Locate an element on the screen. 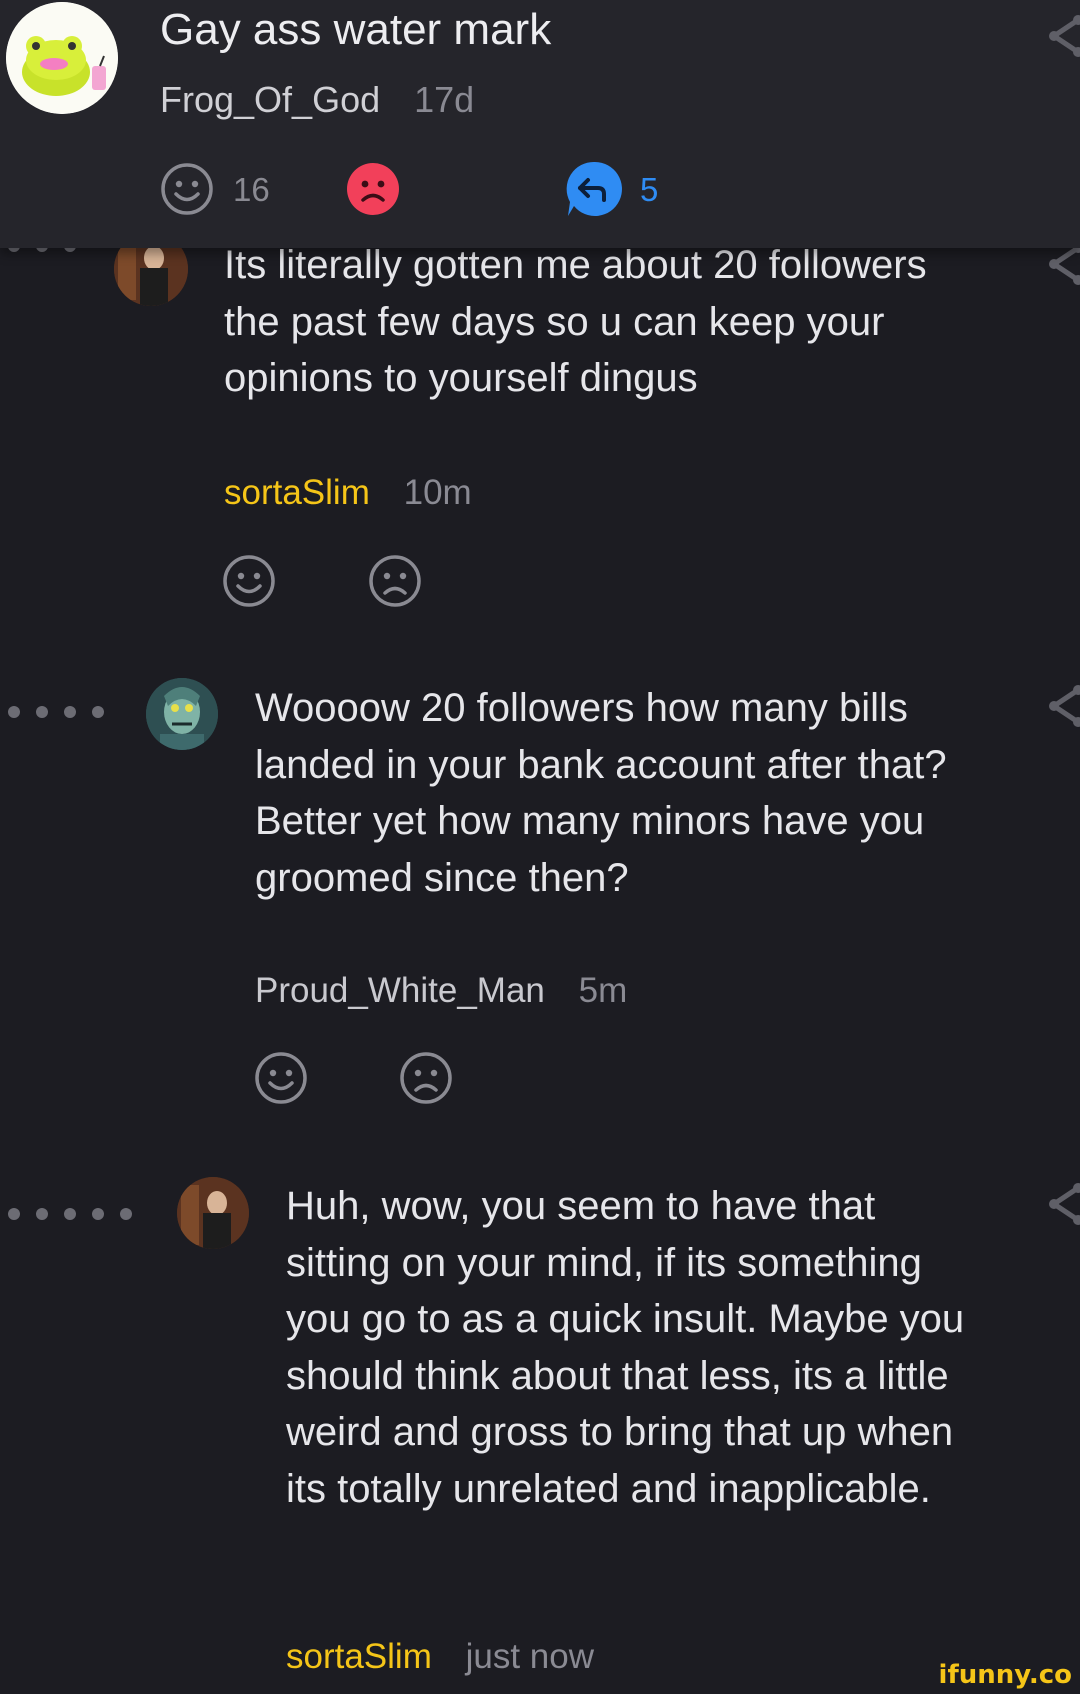 This screenshot has height=1694, width=1080. reply-icon is located at coordinates (595, 189).